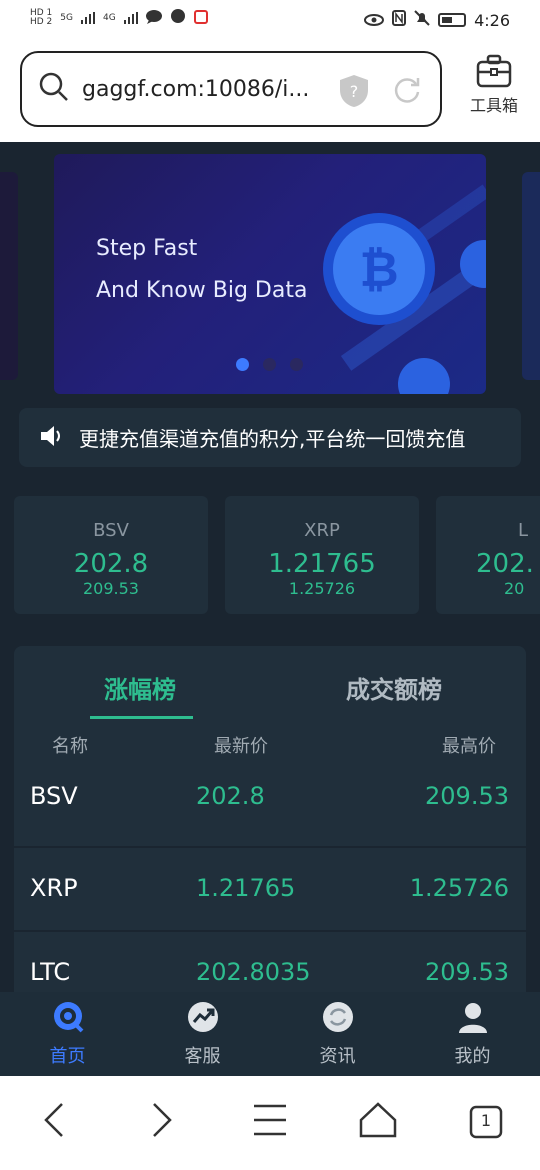 The height and width of the screenshot is (1170, 540). I want to click on battery-icon, so click(452, 20).